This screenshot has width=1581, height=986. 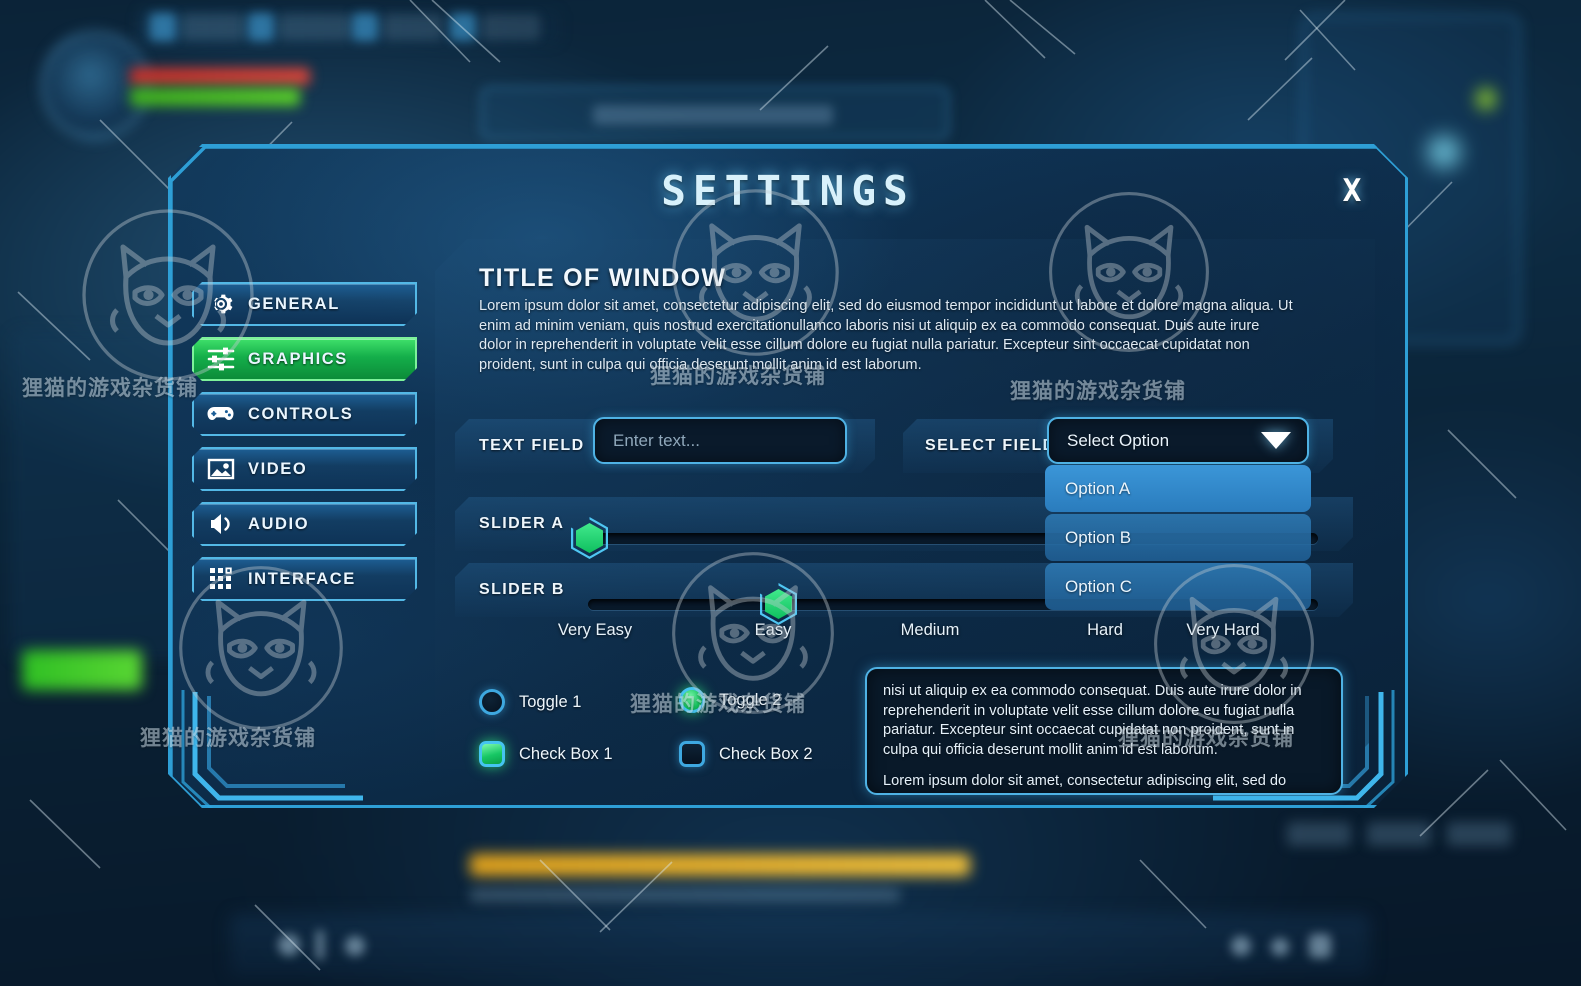 I want to click on sidebar-item-label: GENERAL, so click(x=294, y=303).